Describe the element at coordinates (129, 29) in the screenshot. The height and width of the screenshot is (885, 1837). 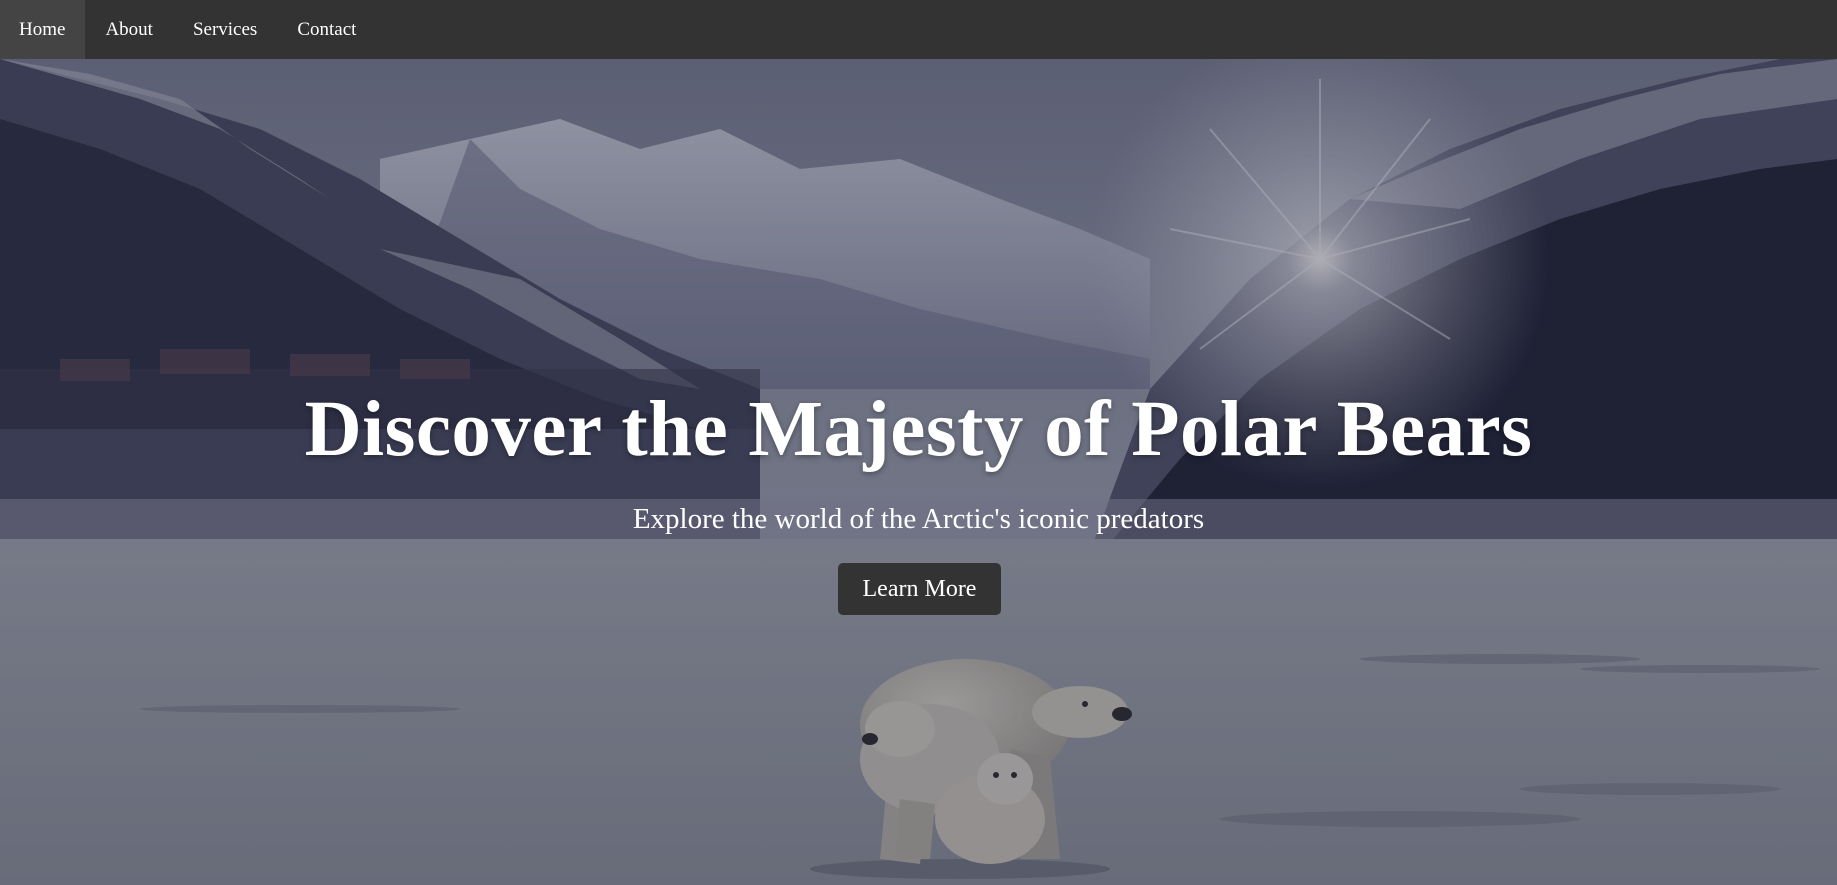
I see `nav-link-about: About` at that location.